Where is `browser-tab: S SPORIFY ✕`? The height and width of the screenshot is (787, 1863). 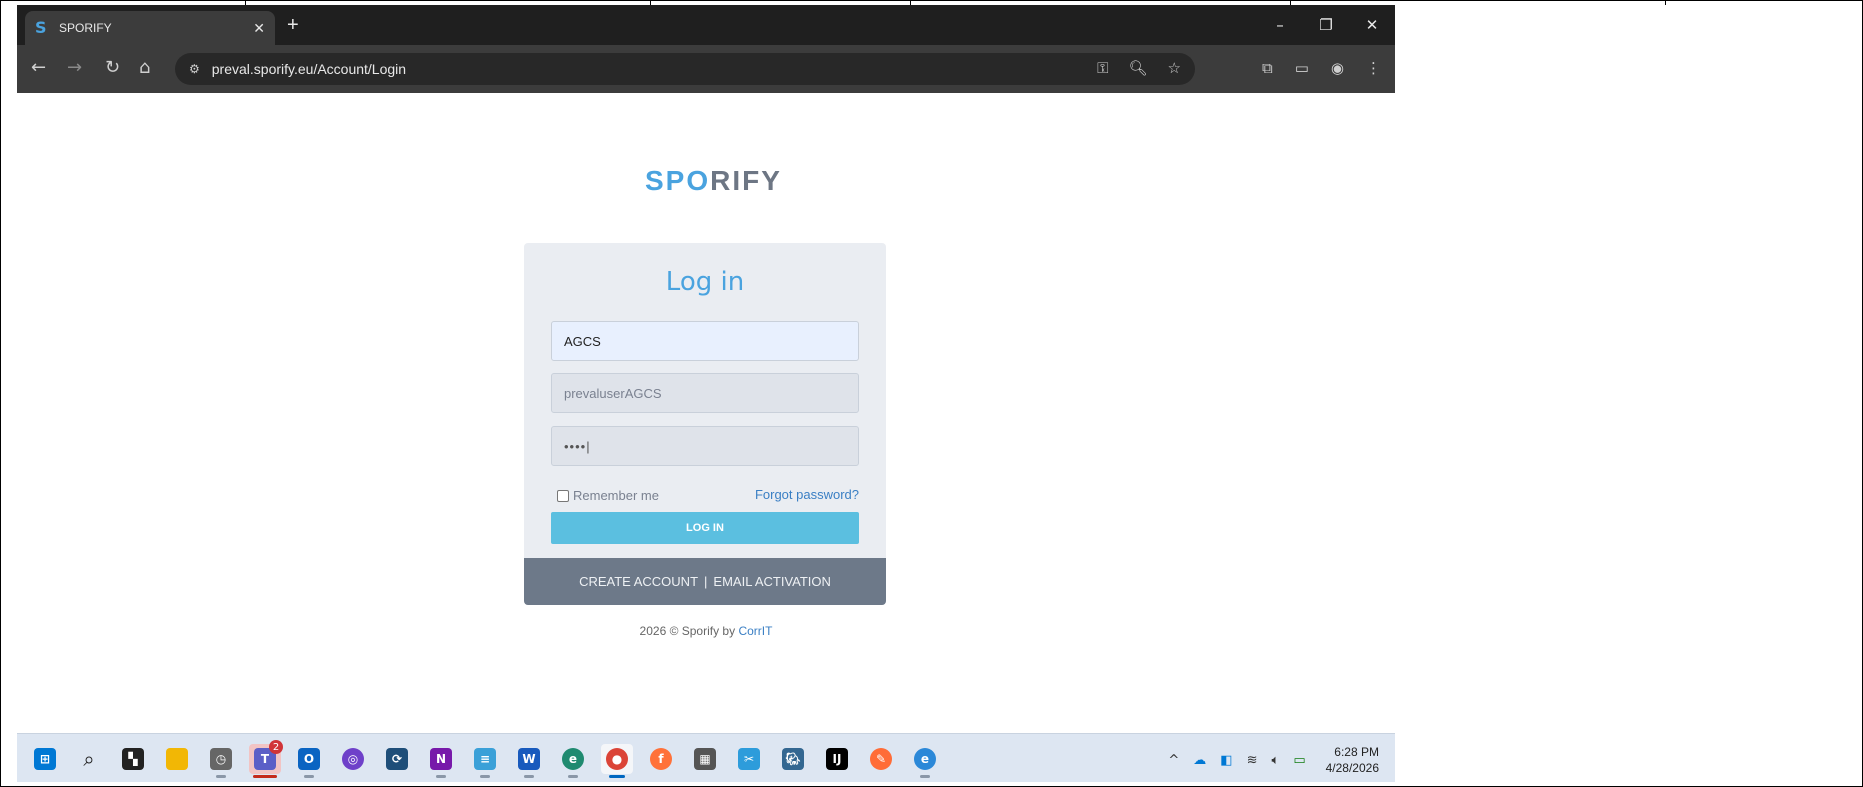 browser-tab: S SPORIFY ✕ is located at coordinates (150, 28).